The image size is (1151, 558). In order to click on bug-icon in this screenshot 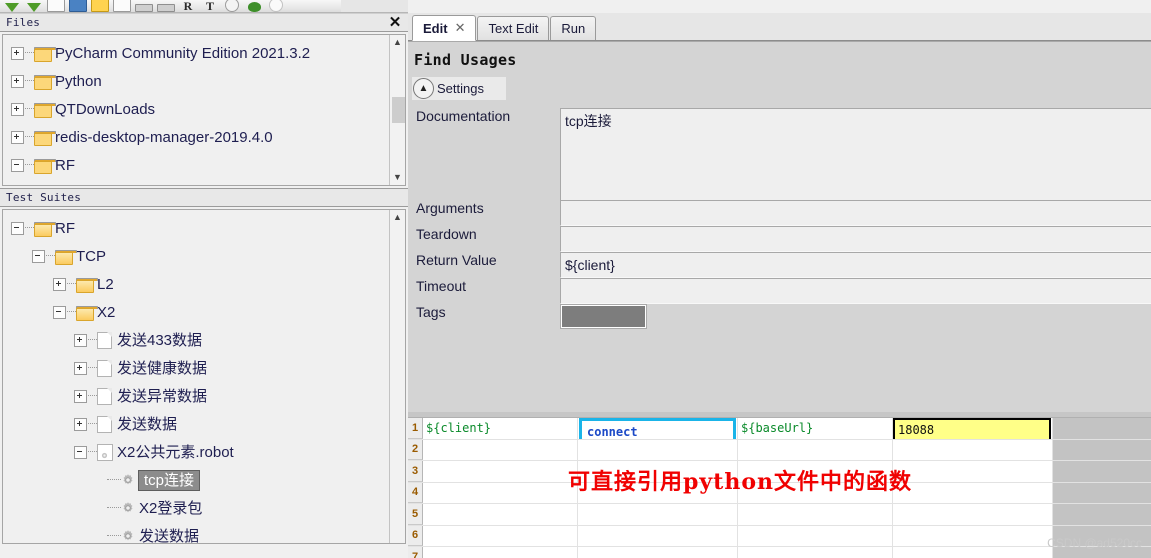, I will do `click(254, 6)`.